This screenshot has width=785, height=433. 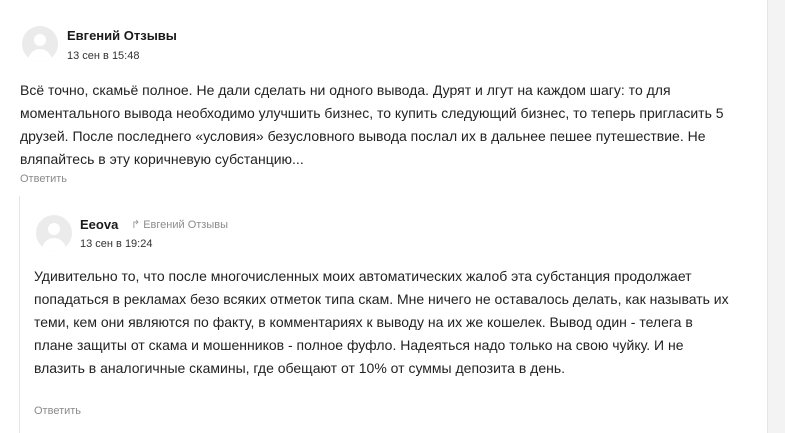 I want to click on avatar-body-shape, so click(x=54, y=244).